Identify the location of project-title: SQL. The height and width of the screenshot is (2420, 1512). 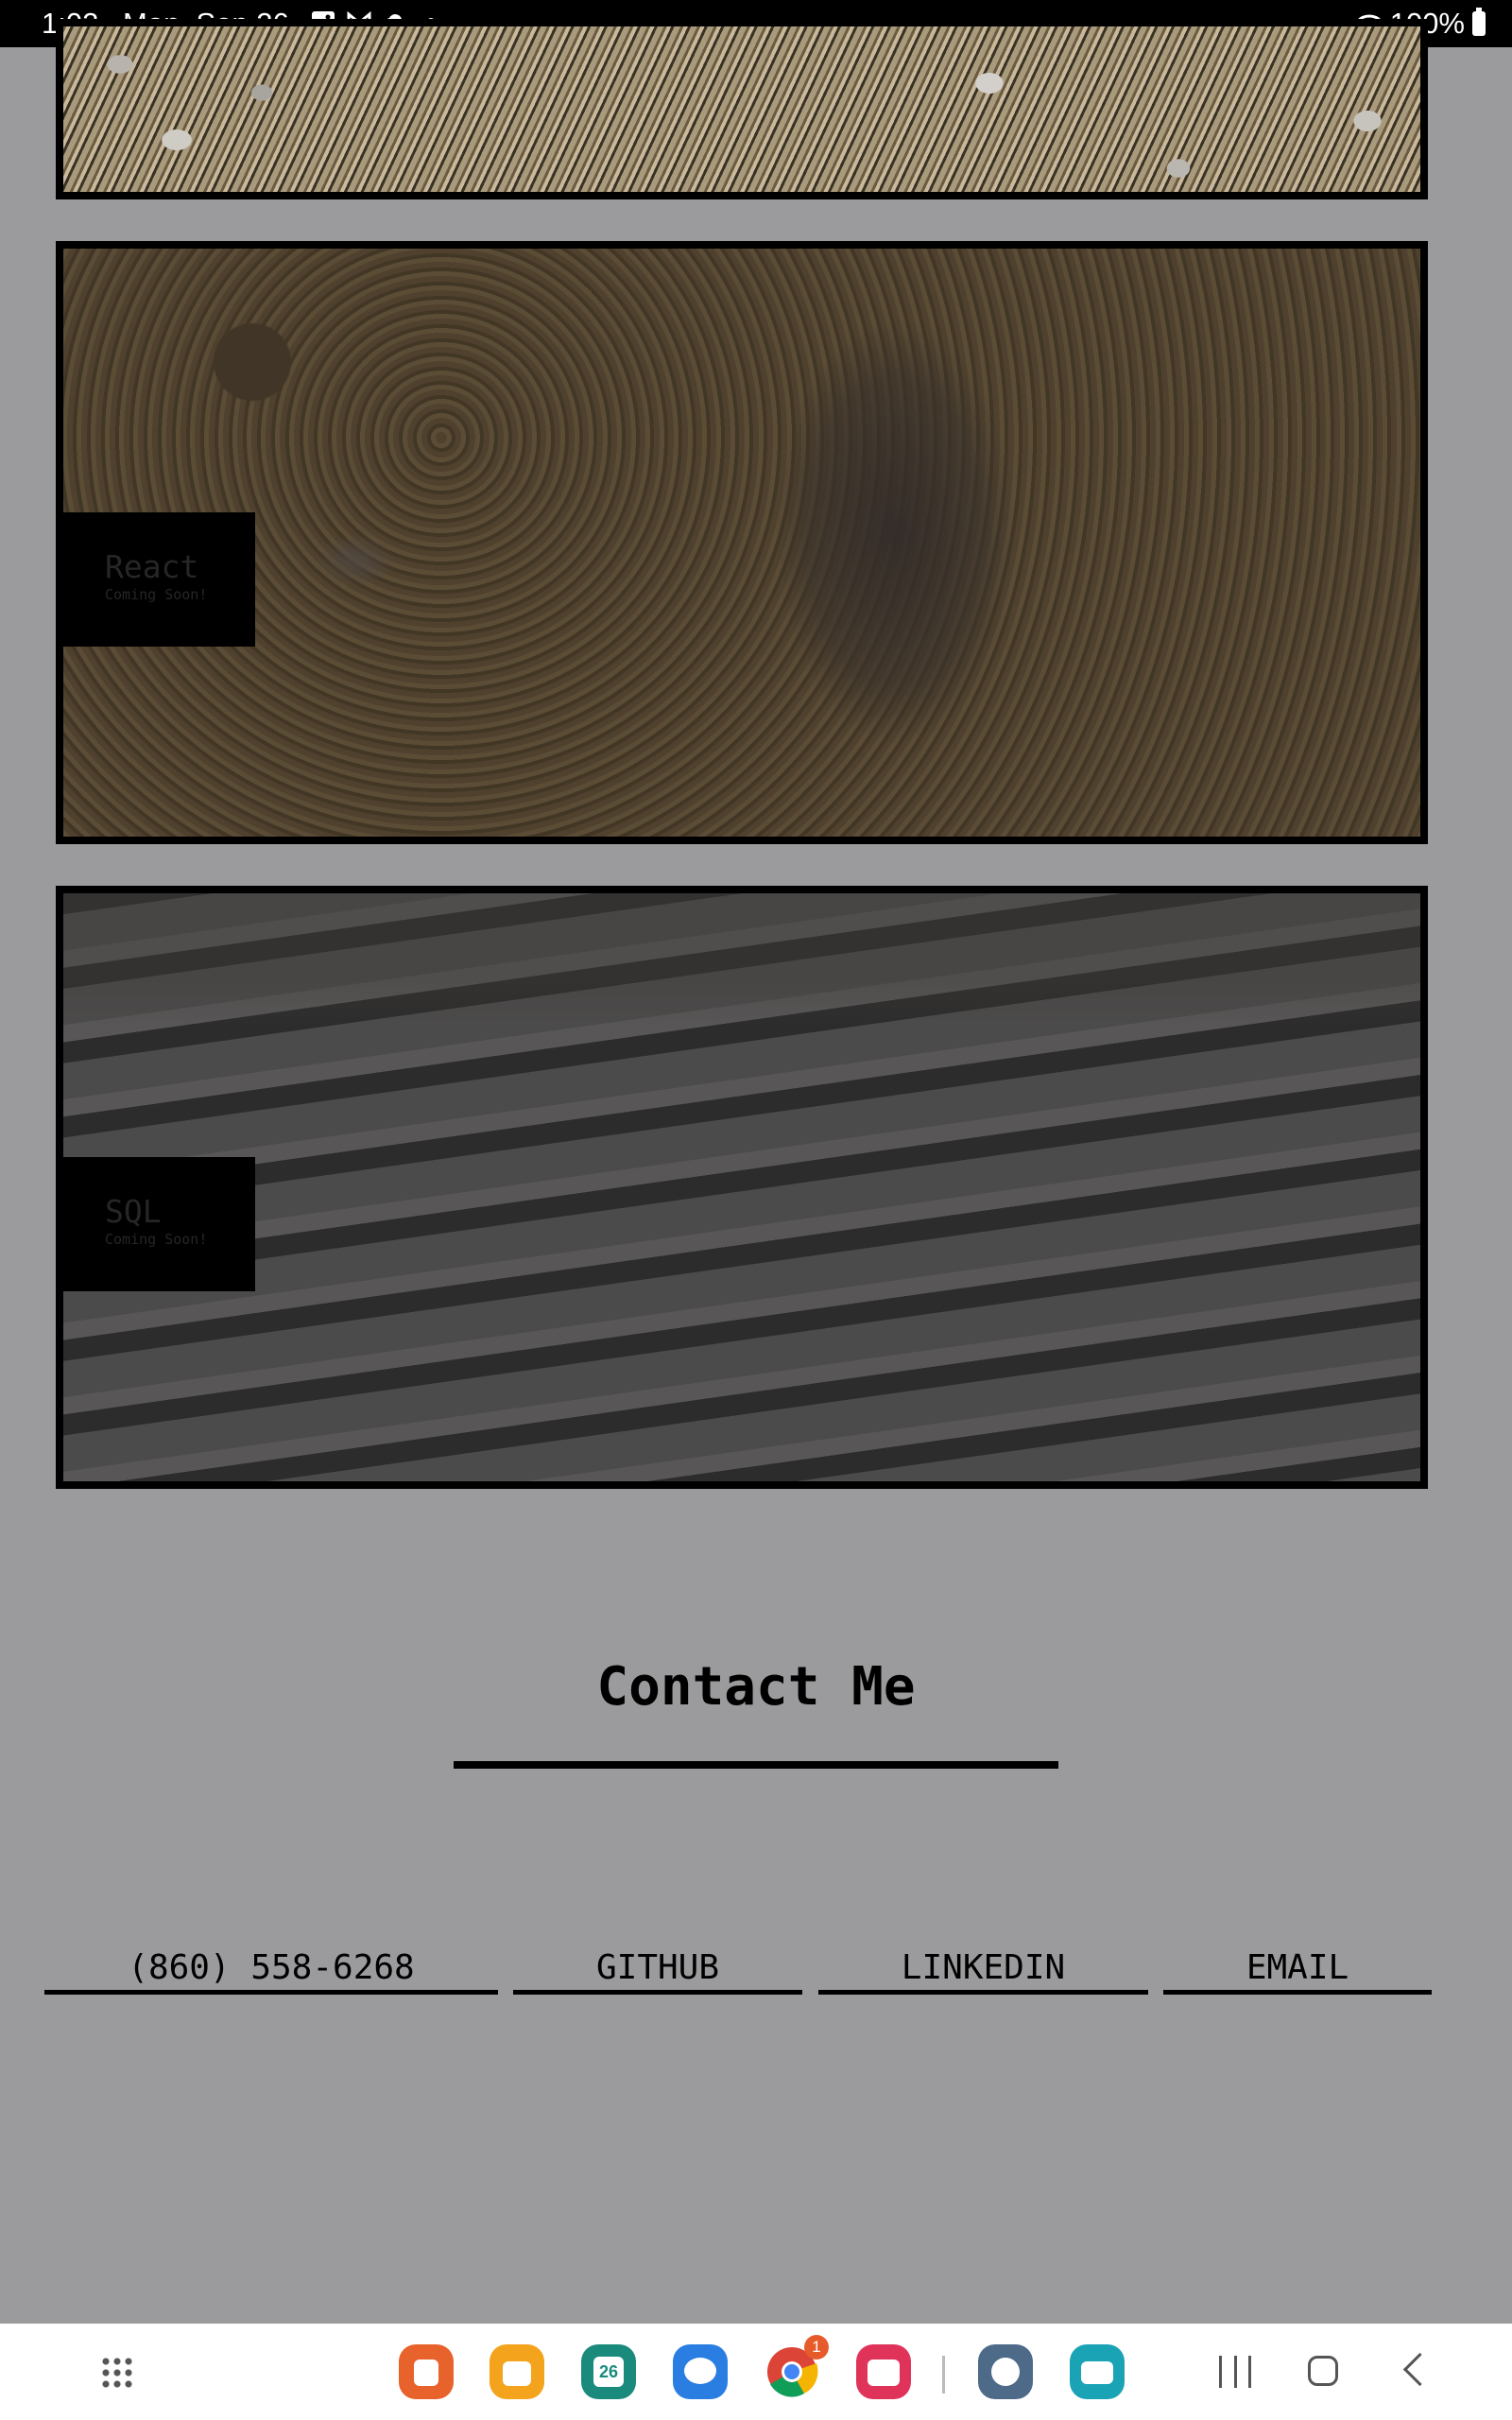
(133, 1211).